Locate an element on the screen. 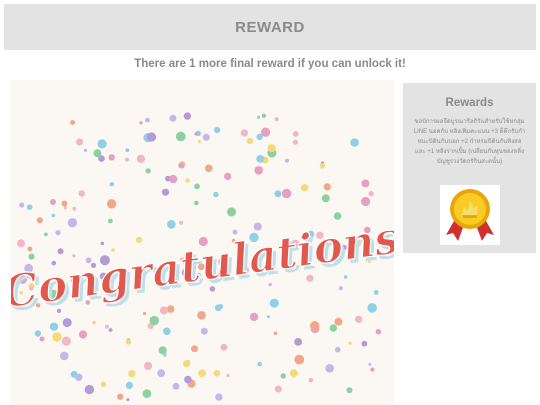  page-title: REWARD is located at coordinates (270, 27).